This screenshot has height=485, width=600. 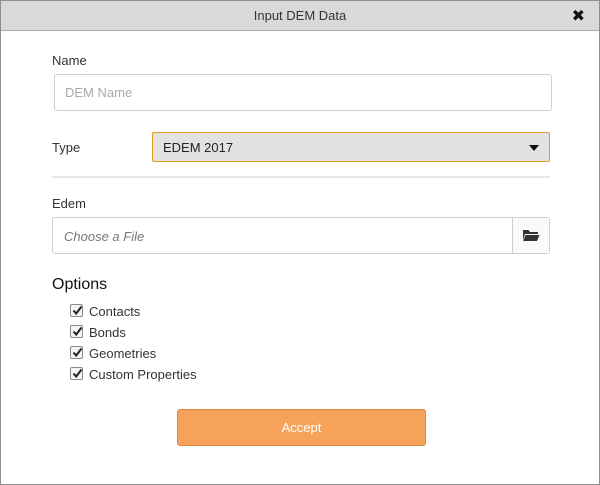 I want to click on contacts-checkbox, so click(x=76, y=310).